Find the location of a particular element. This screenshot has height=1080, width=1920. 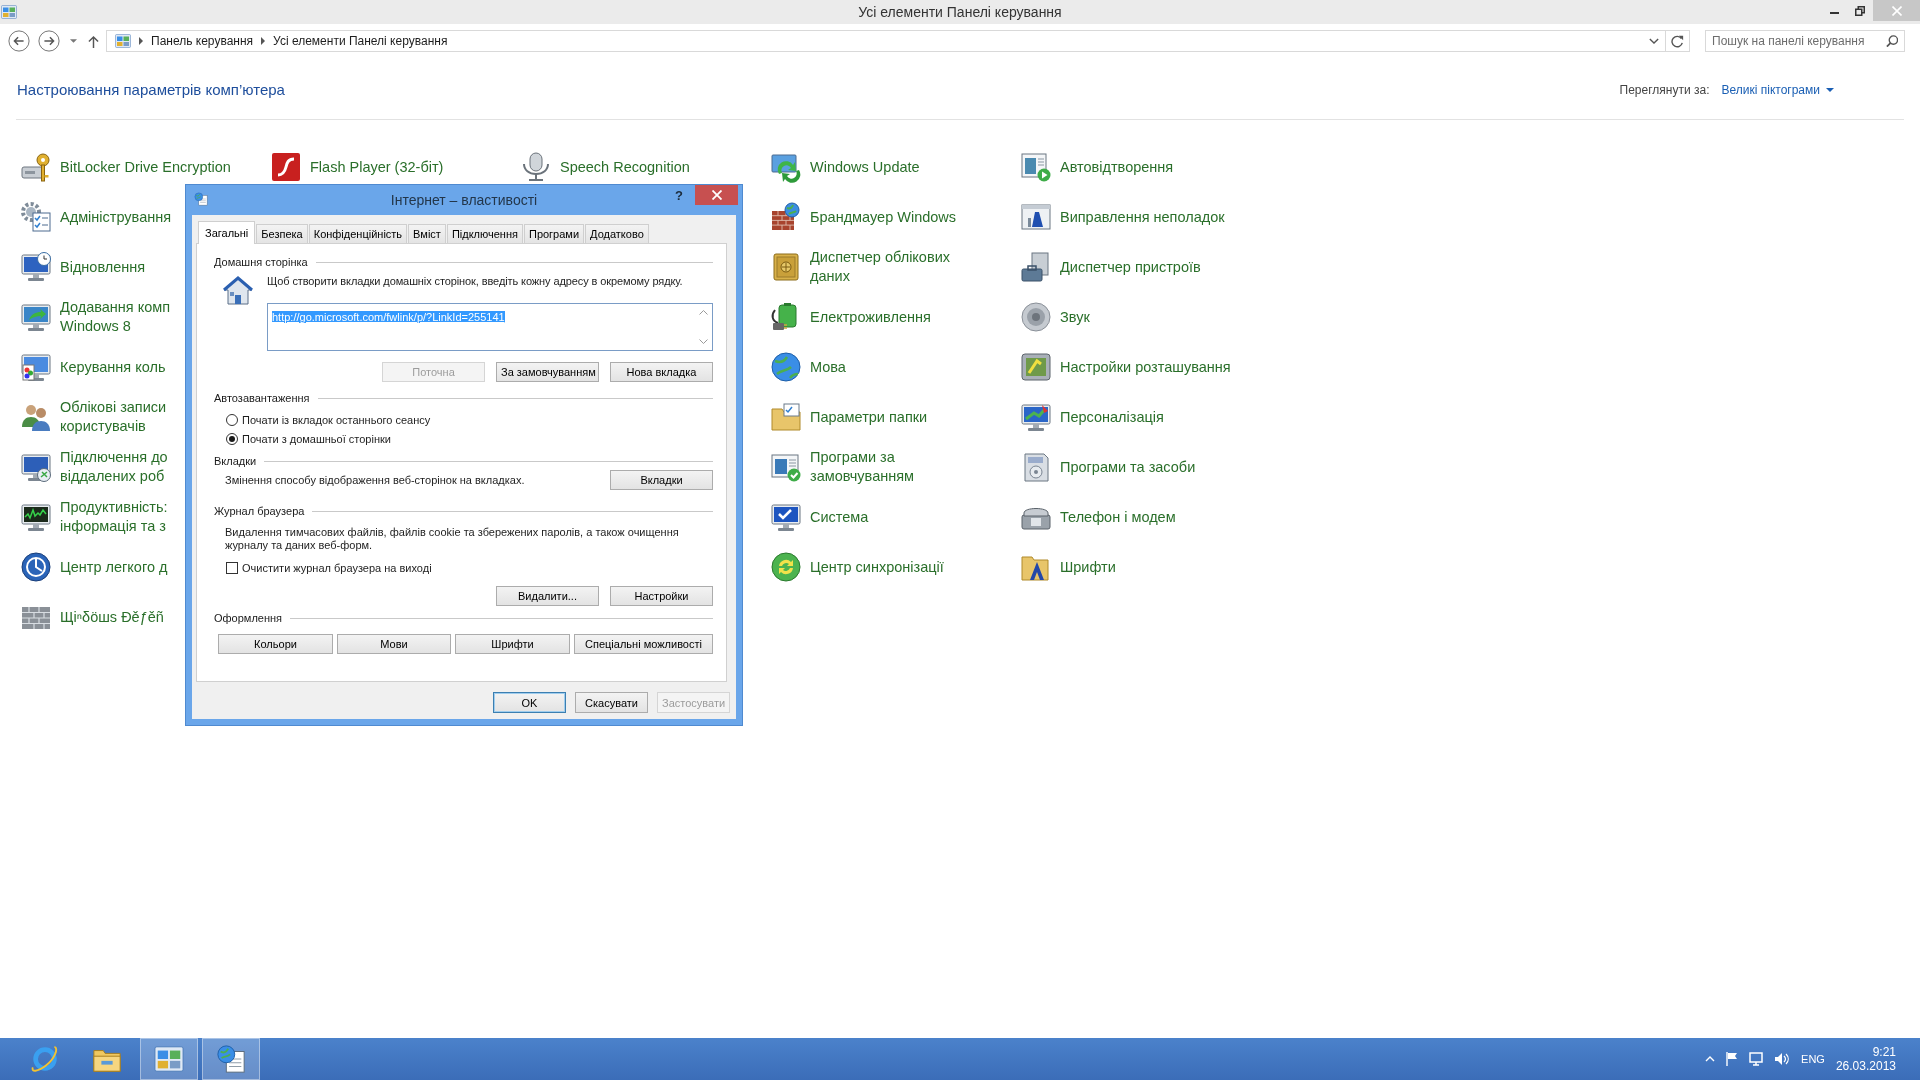

minimize-icon is located at coordinates (1834, 13).